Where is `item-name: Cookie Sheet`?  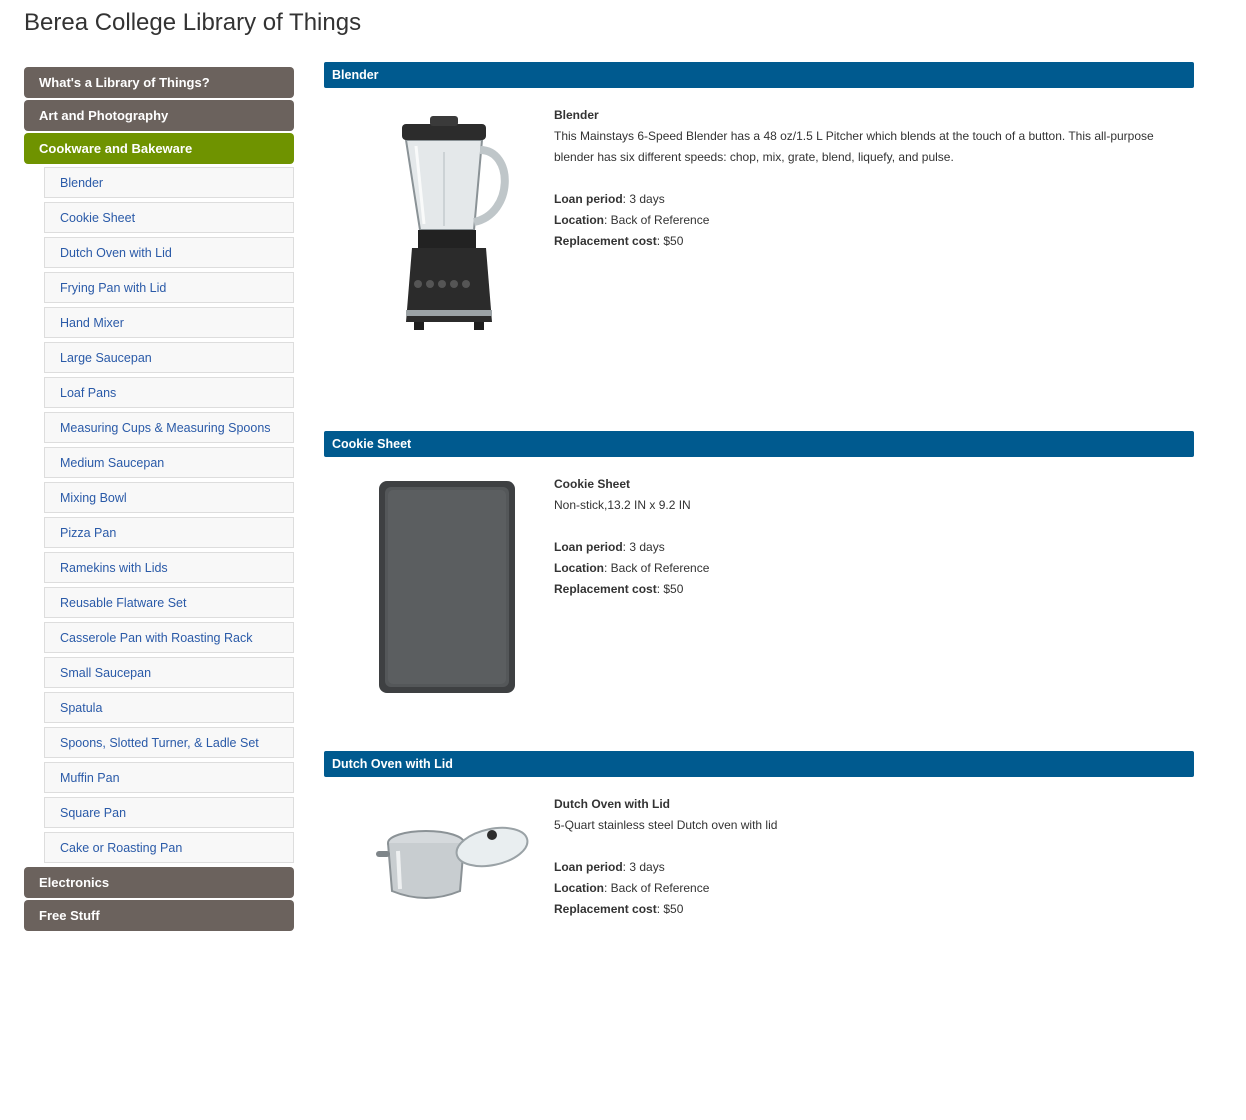
item-name: Cookie Sheet is located at coordinates (592, 484).